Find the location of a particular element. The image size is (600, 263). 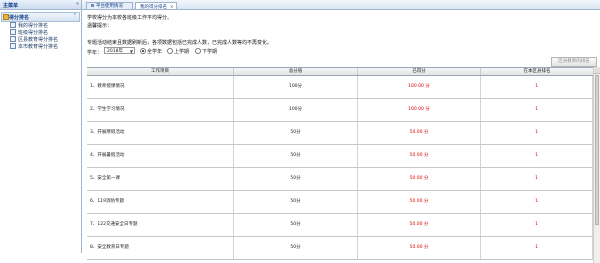

scroll-up-icon is located at coordinates (597, 70).